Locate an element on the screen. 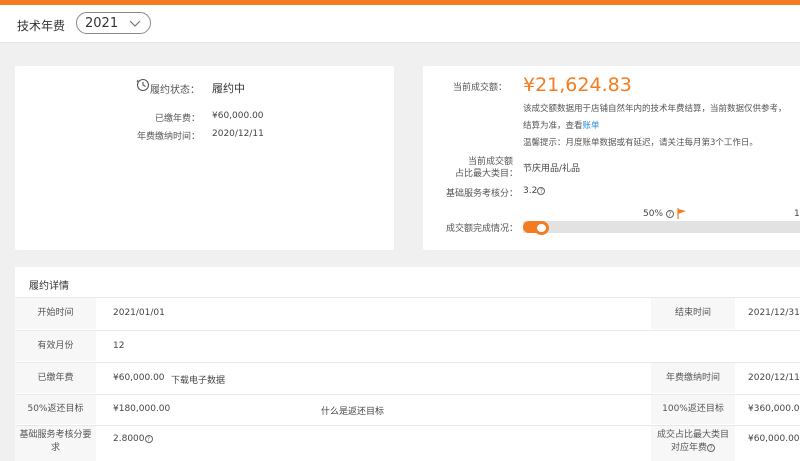  payment-time-row-label: 年费缴纳时间 is located at coordinates (693, 378).